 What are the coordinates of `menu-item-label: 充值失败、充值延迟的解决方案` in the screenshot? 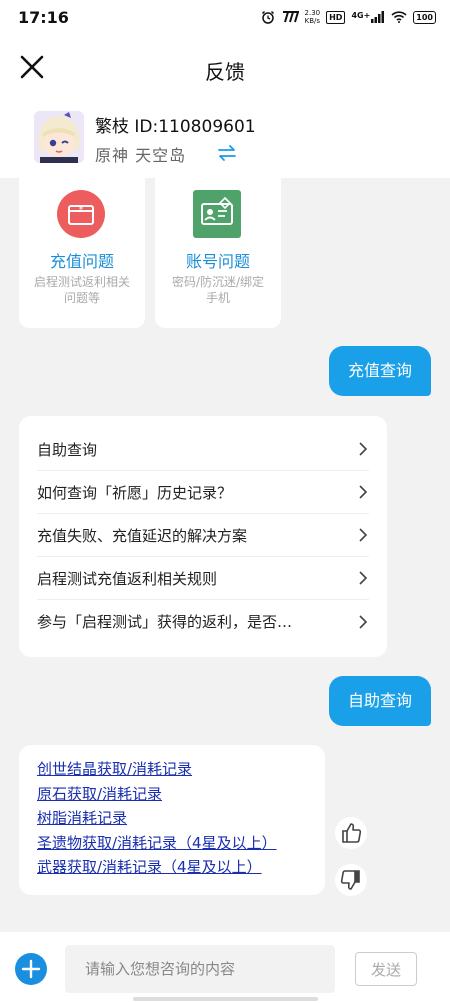 It's located at (142, 535).